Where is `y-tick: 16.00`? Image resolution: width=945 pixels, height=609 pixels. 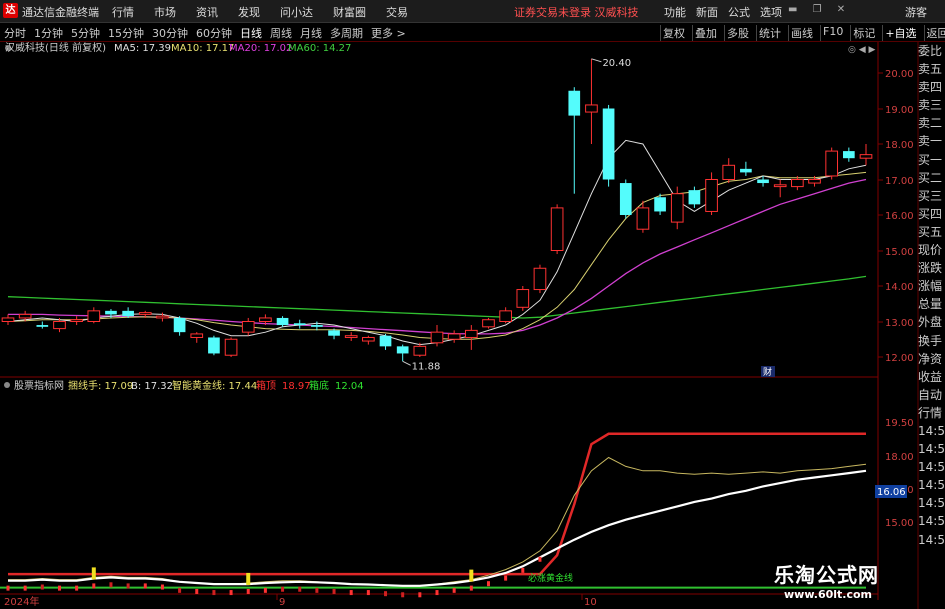
y-tick: 16.00 is located at coordinates (899, 216).